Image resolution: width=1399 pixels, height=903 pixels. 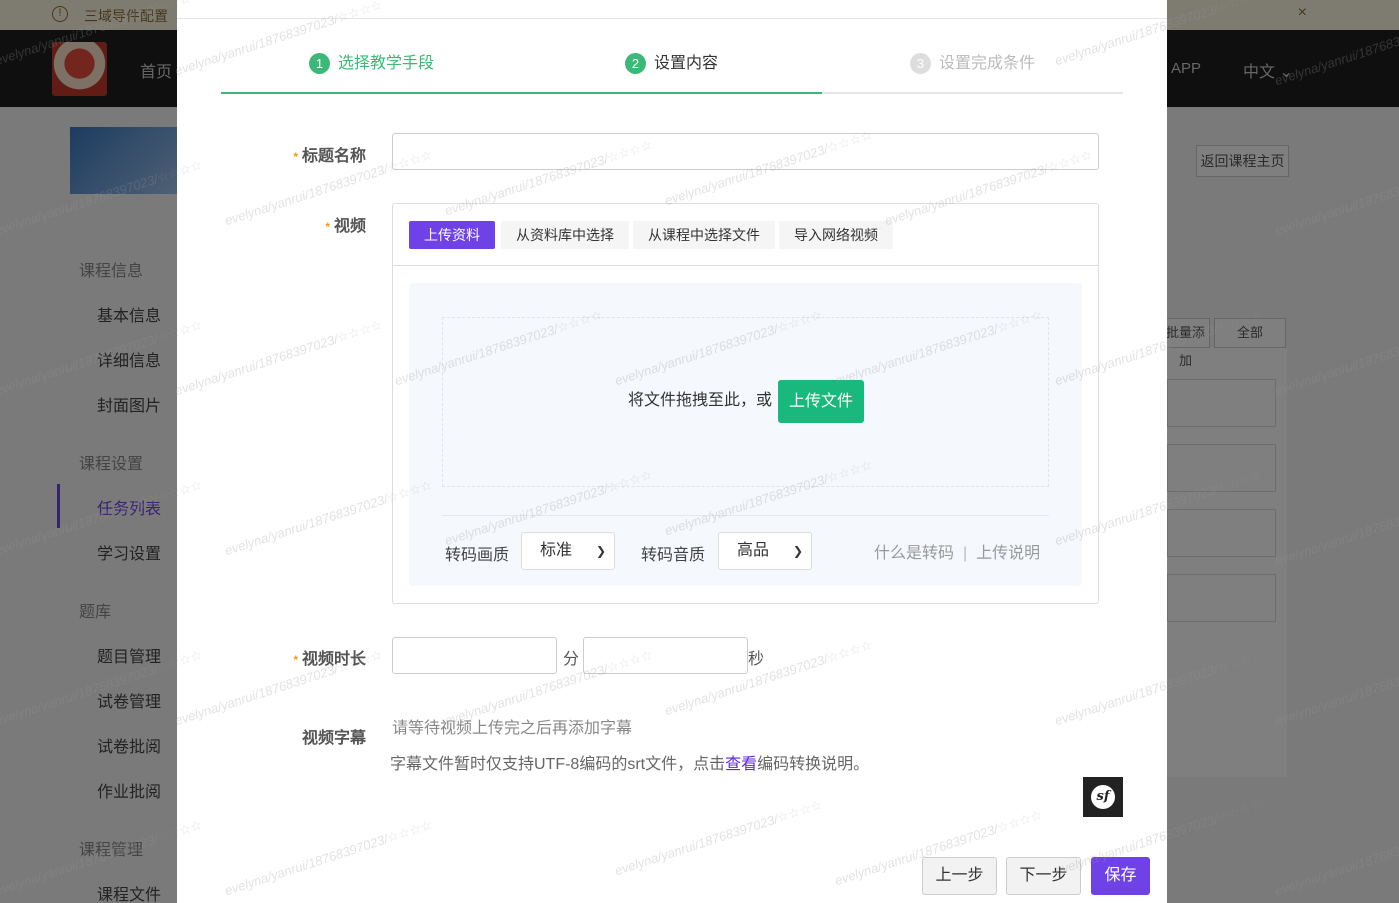 What do you see at coordinates (673, 555) in the screenshot?
I see `audio-label: 转码音质` at bounding box center [673, 555].